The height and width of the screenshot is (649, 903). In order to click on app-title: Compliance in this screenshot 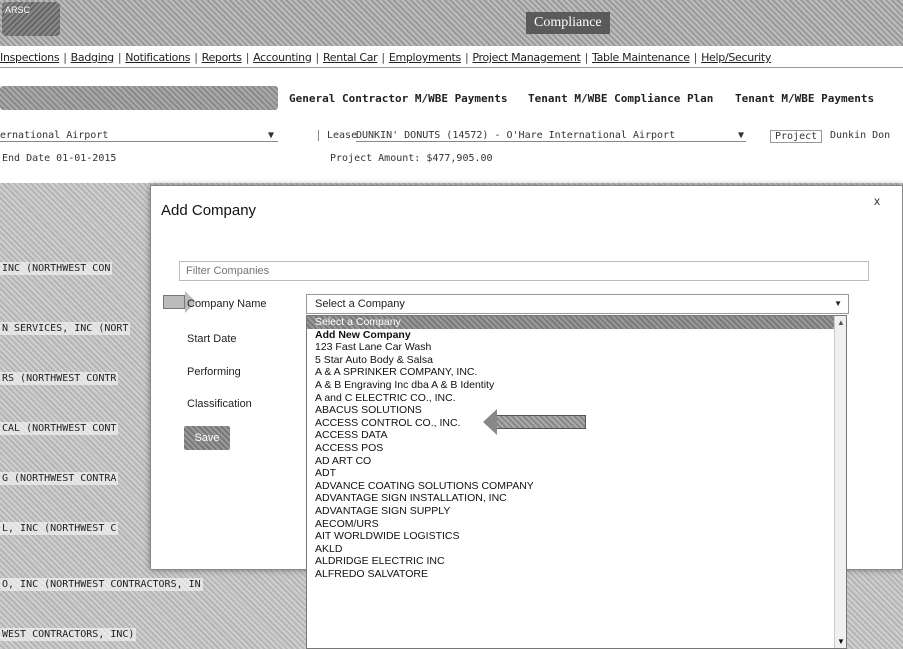, I will do `click(568, 23)`.